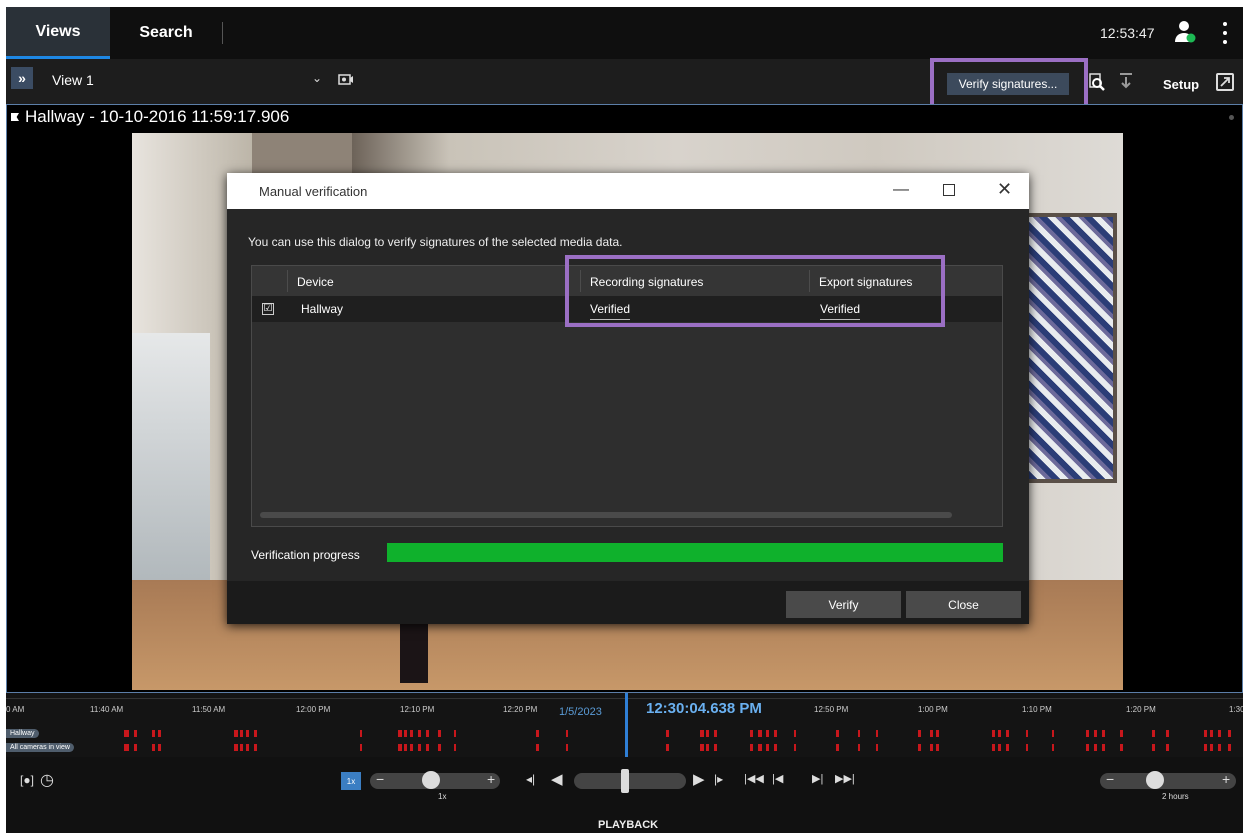 This screenshot has width=1250, height=833. What do you see at coordinates (431, 780) in the screenshot?
I see `speed-slider-knob` at bounding box center [431, 780].